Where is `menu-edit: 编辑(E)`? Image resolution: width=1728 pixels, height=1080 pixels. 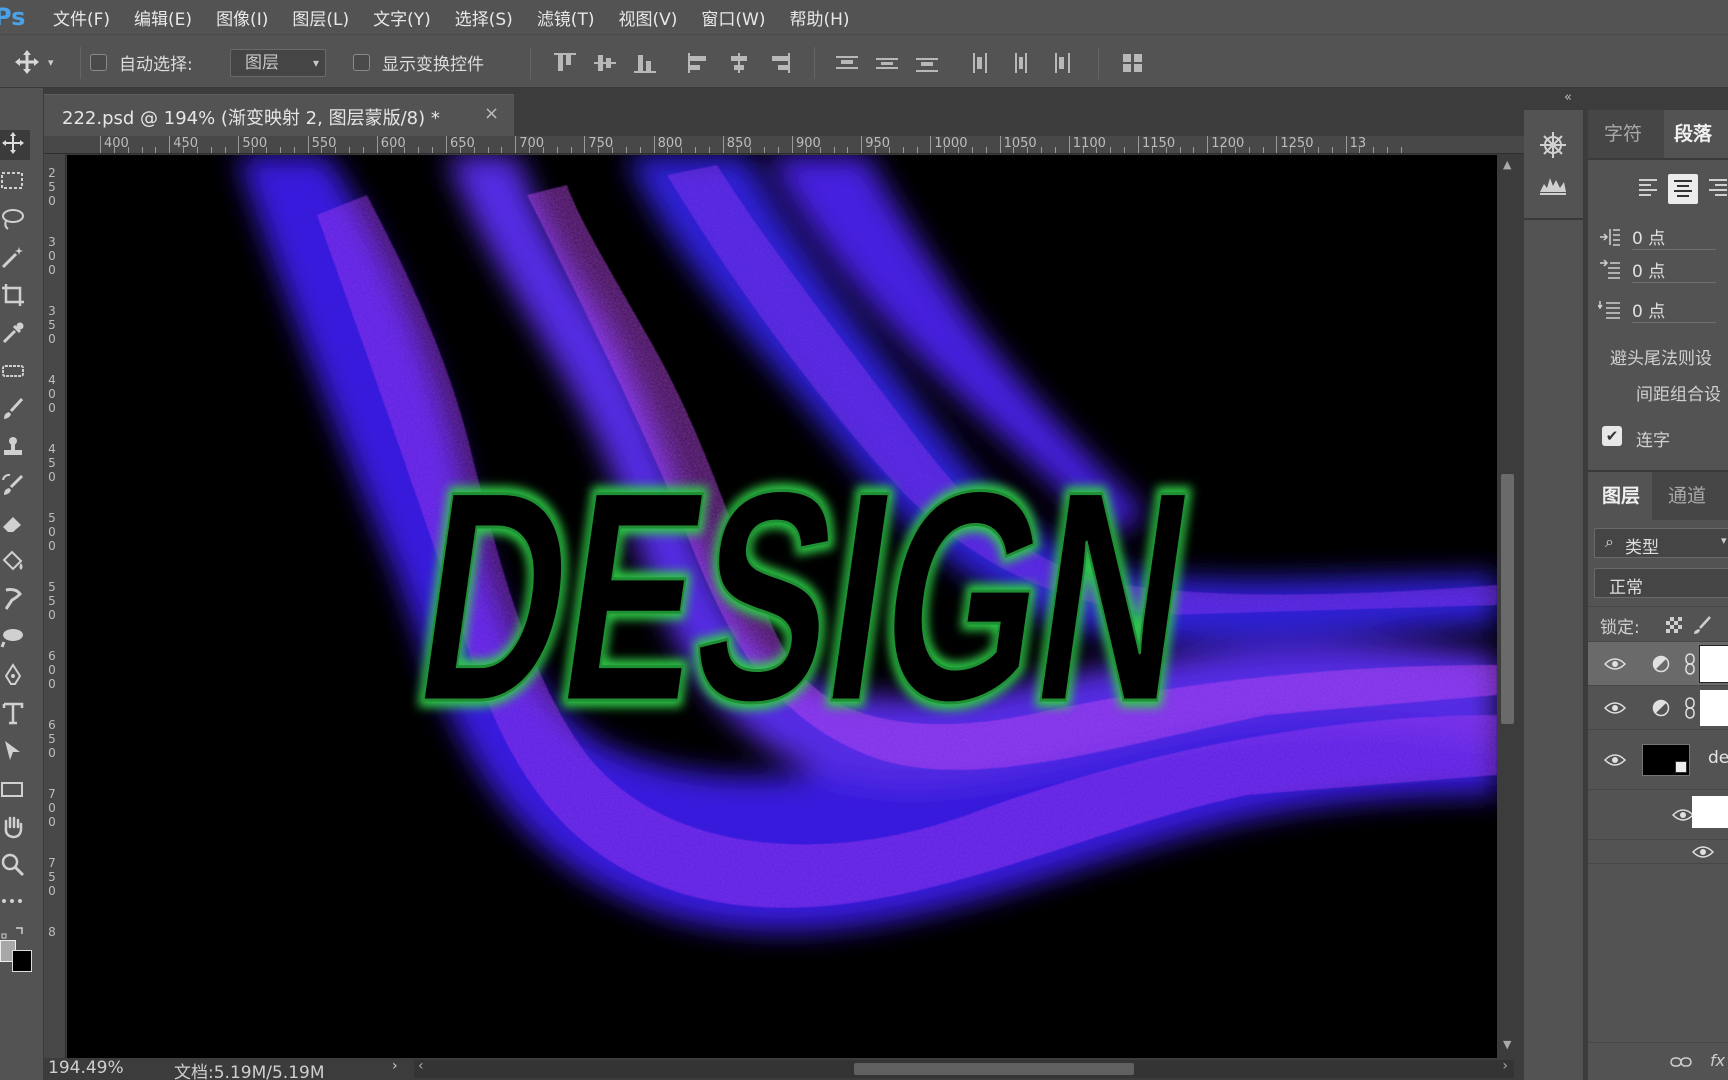
menu-edit: 编辑(E) is located at coordinates (163, 17).